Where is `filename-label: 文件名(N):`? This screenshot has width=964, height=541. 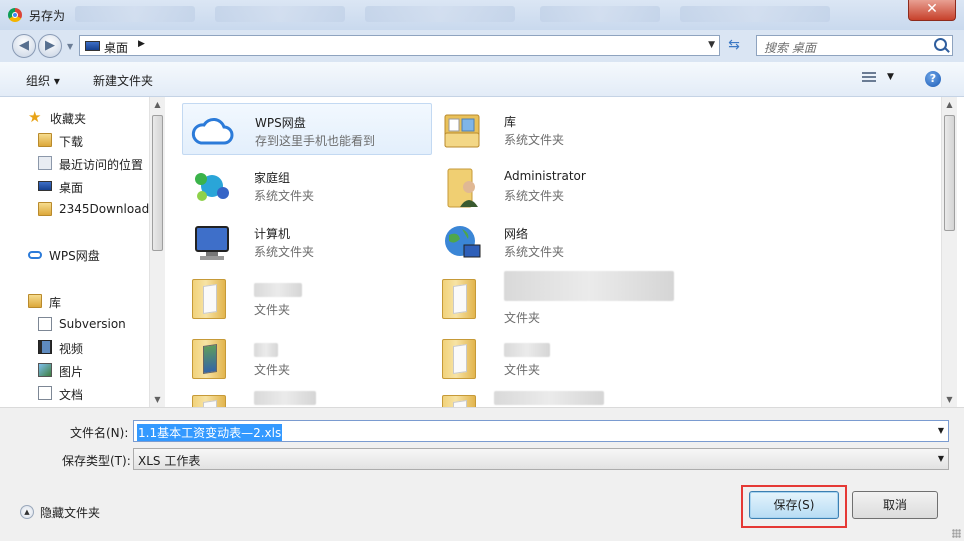
filename-label: 文件名(N): is located at coordinates (99, 433).